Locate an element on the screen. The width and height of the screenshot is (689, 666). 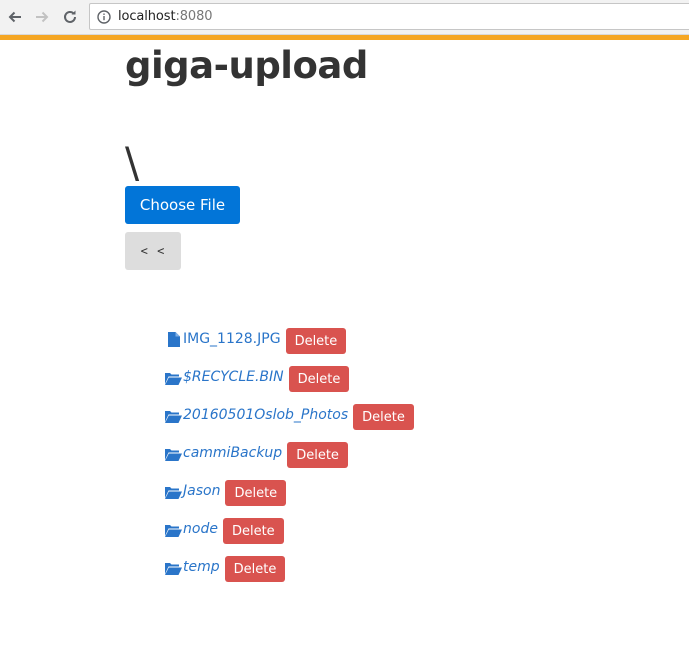
file-row: $RECYCLE.BIN Delete is located at coordinates (289, 377).